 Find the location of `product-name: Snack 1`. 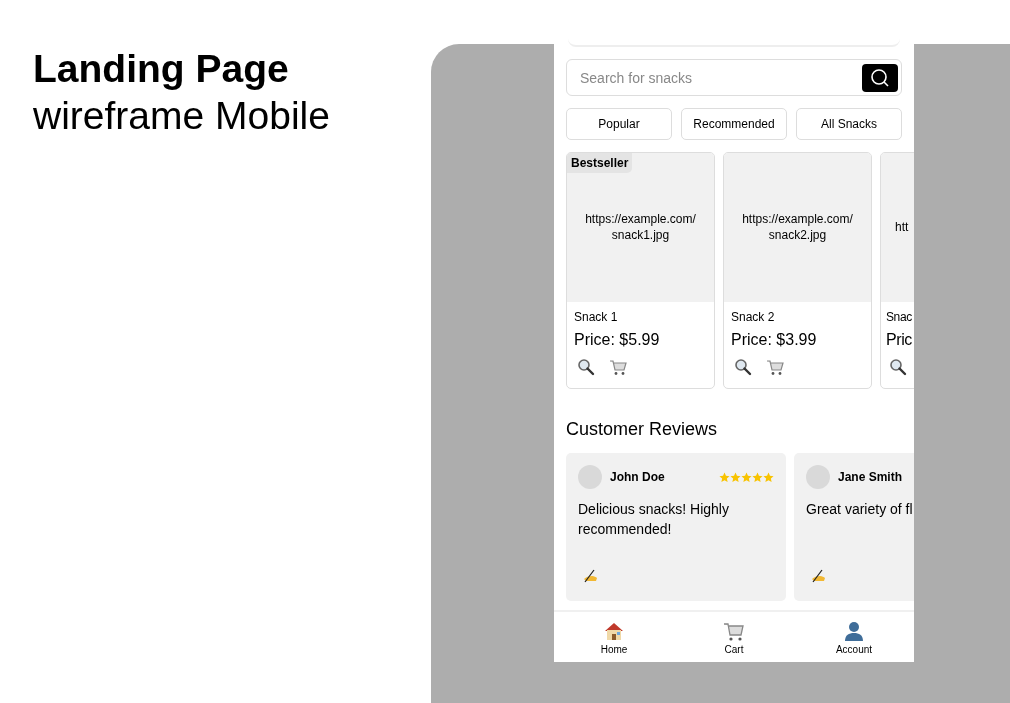

product-name: Snack 1 is located at coordinates (596, 317).